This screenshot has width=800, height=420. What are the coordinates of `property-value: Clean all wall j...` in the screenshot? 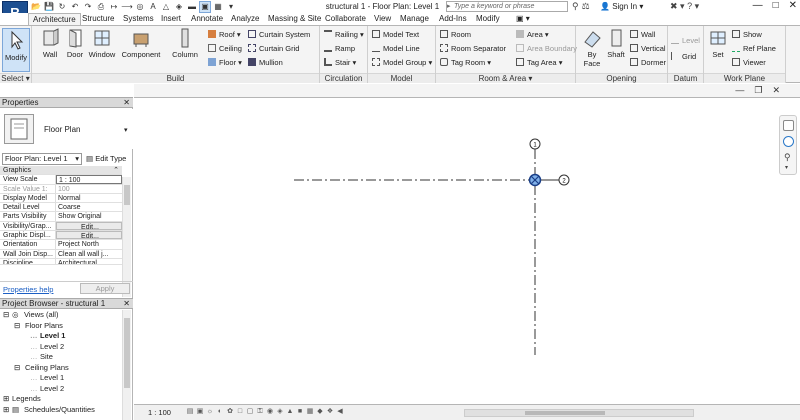 It's located at (89, 254).